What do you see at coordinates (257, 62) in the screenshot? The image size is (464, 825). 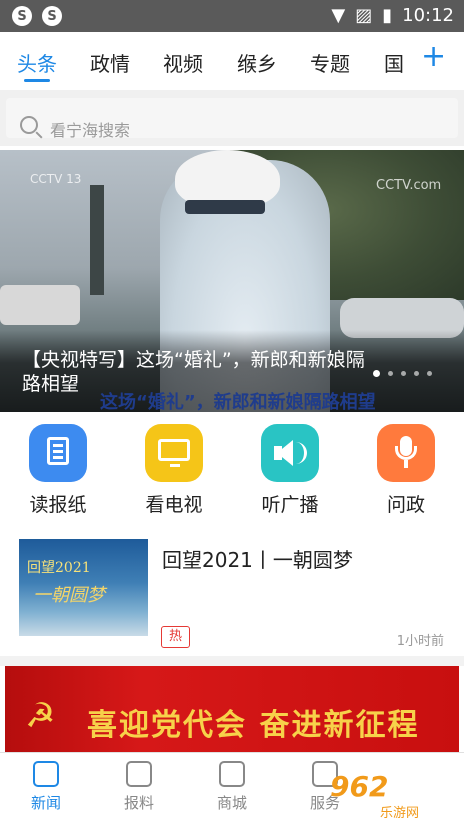 I see `tab-local: 缑乡` at bounding box center [257, 62].